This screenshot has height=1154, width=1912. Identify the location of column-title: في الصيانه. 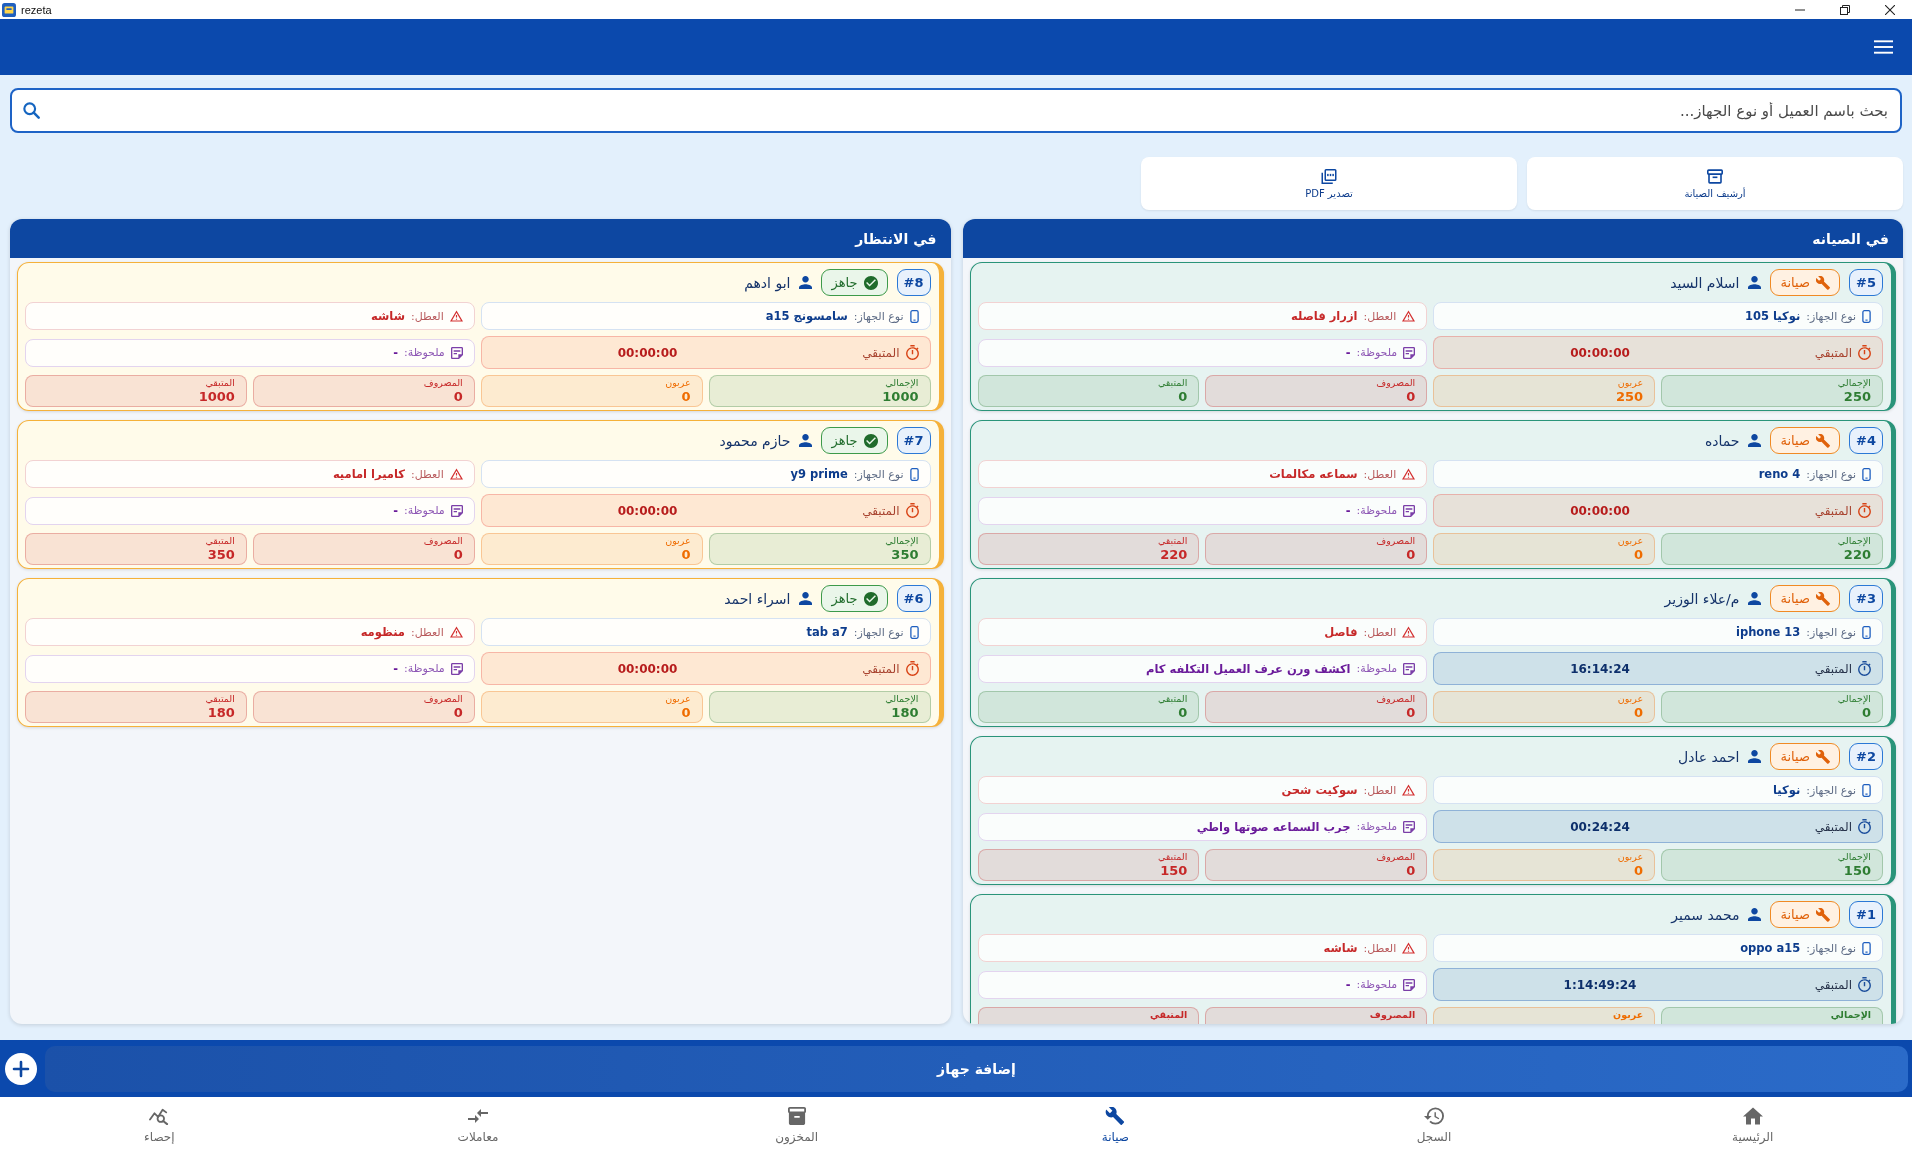
(1850, 238).